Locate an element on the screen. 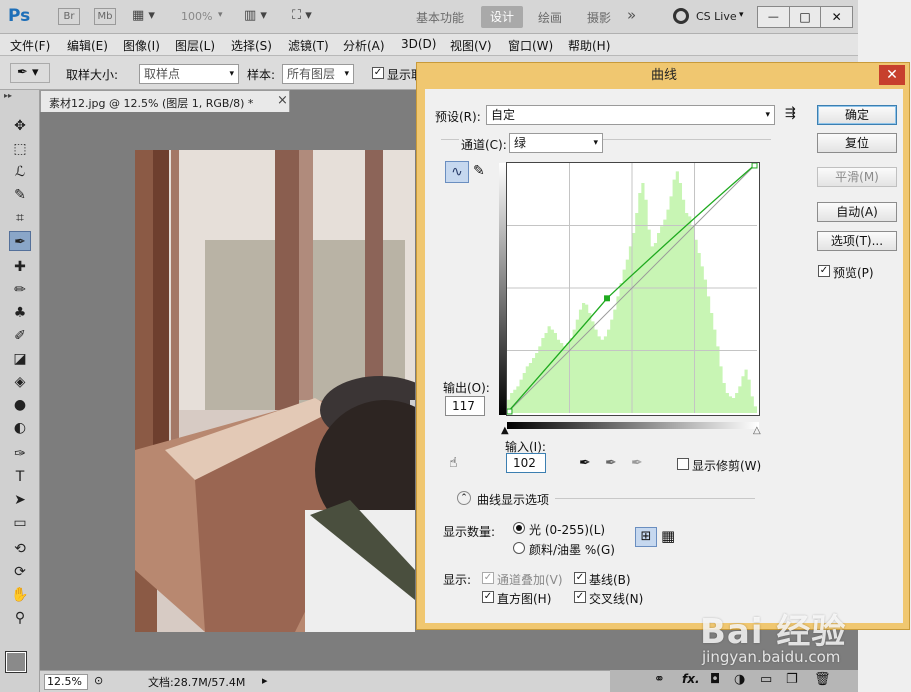 The image size is (911, 692). cs-live-dropdown-icon: ▾ is located at coordinates (741, 15).